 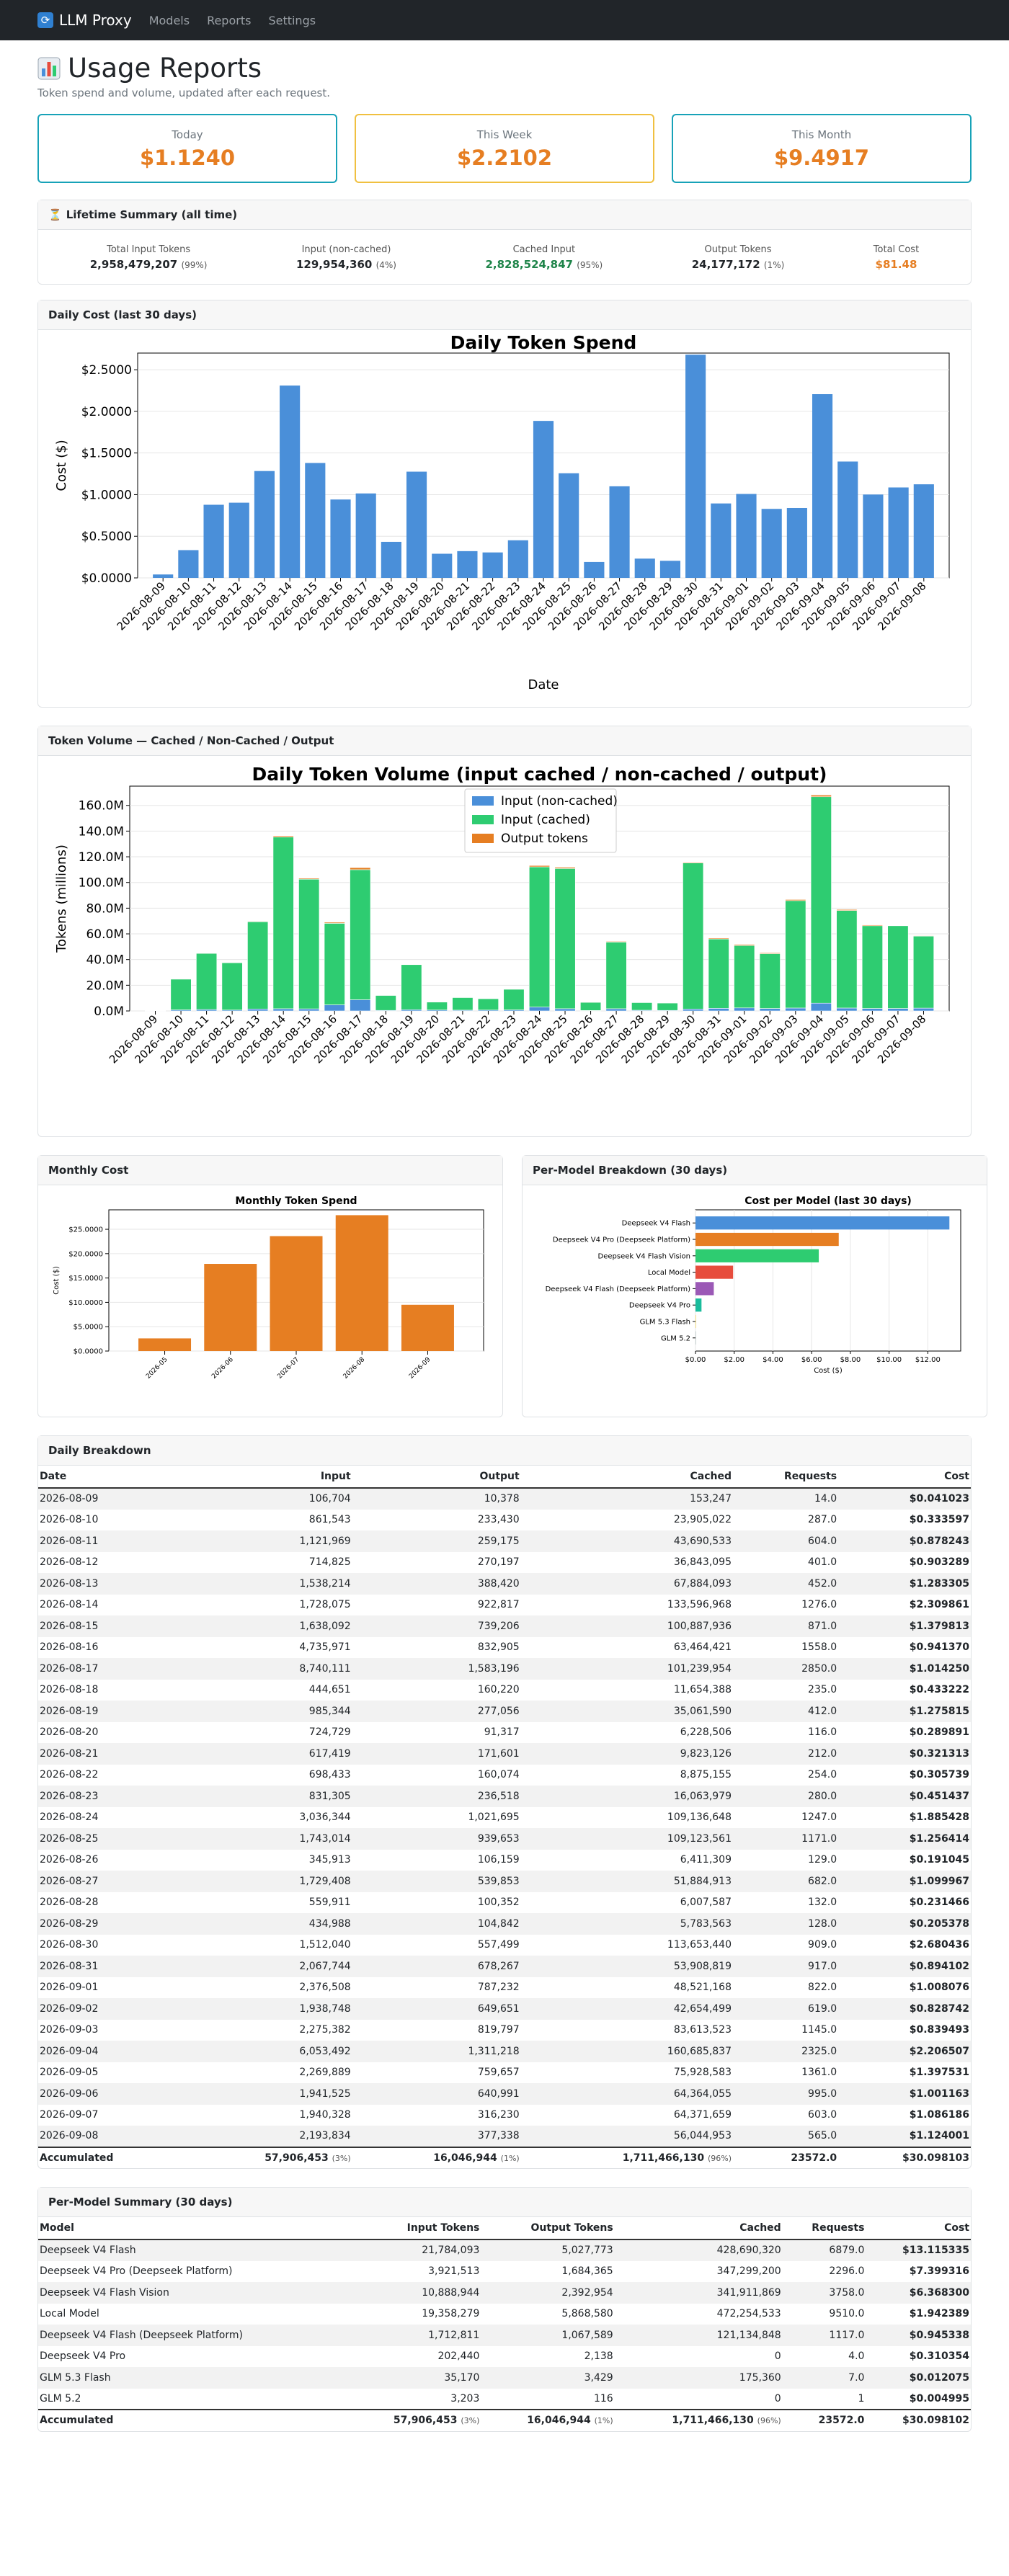 What do you see at coordinates (499, 1690) in the screenshot?
I see `table-cell: 160,220` at bounding box center [499, 1690].